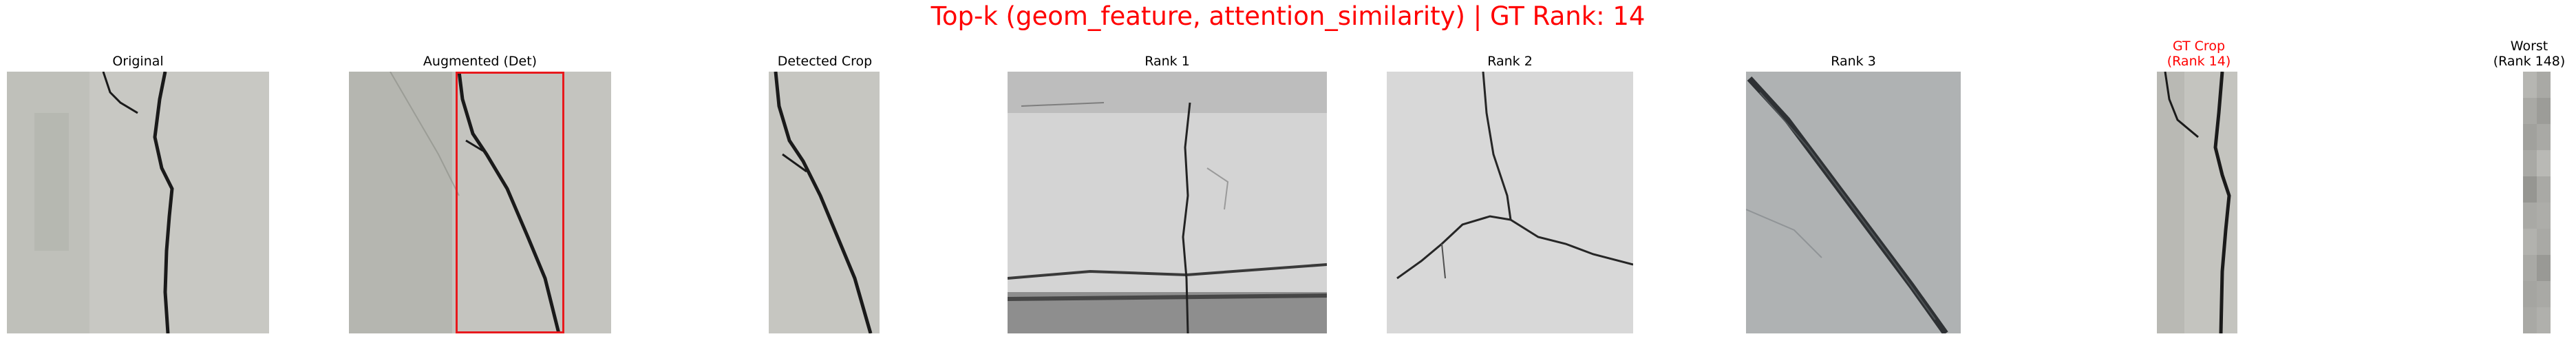 The height and width of the screenshot is (341, 2576). What do you see at coordinates (825, 62) in the screenshot?
I see `panel-title-detected-crop: Detected Crop` at bounding box center [825, 62].